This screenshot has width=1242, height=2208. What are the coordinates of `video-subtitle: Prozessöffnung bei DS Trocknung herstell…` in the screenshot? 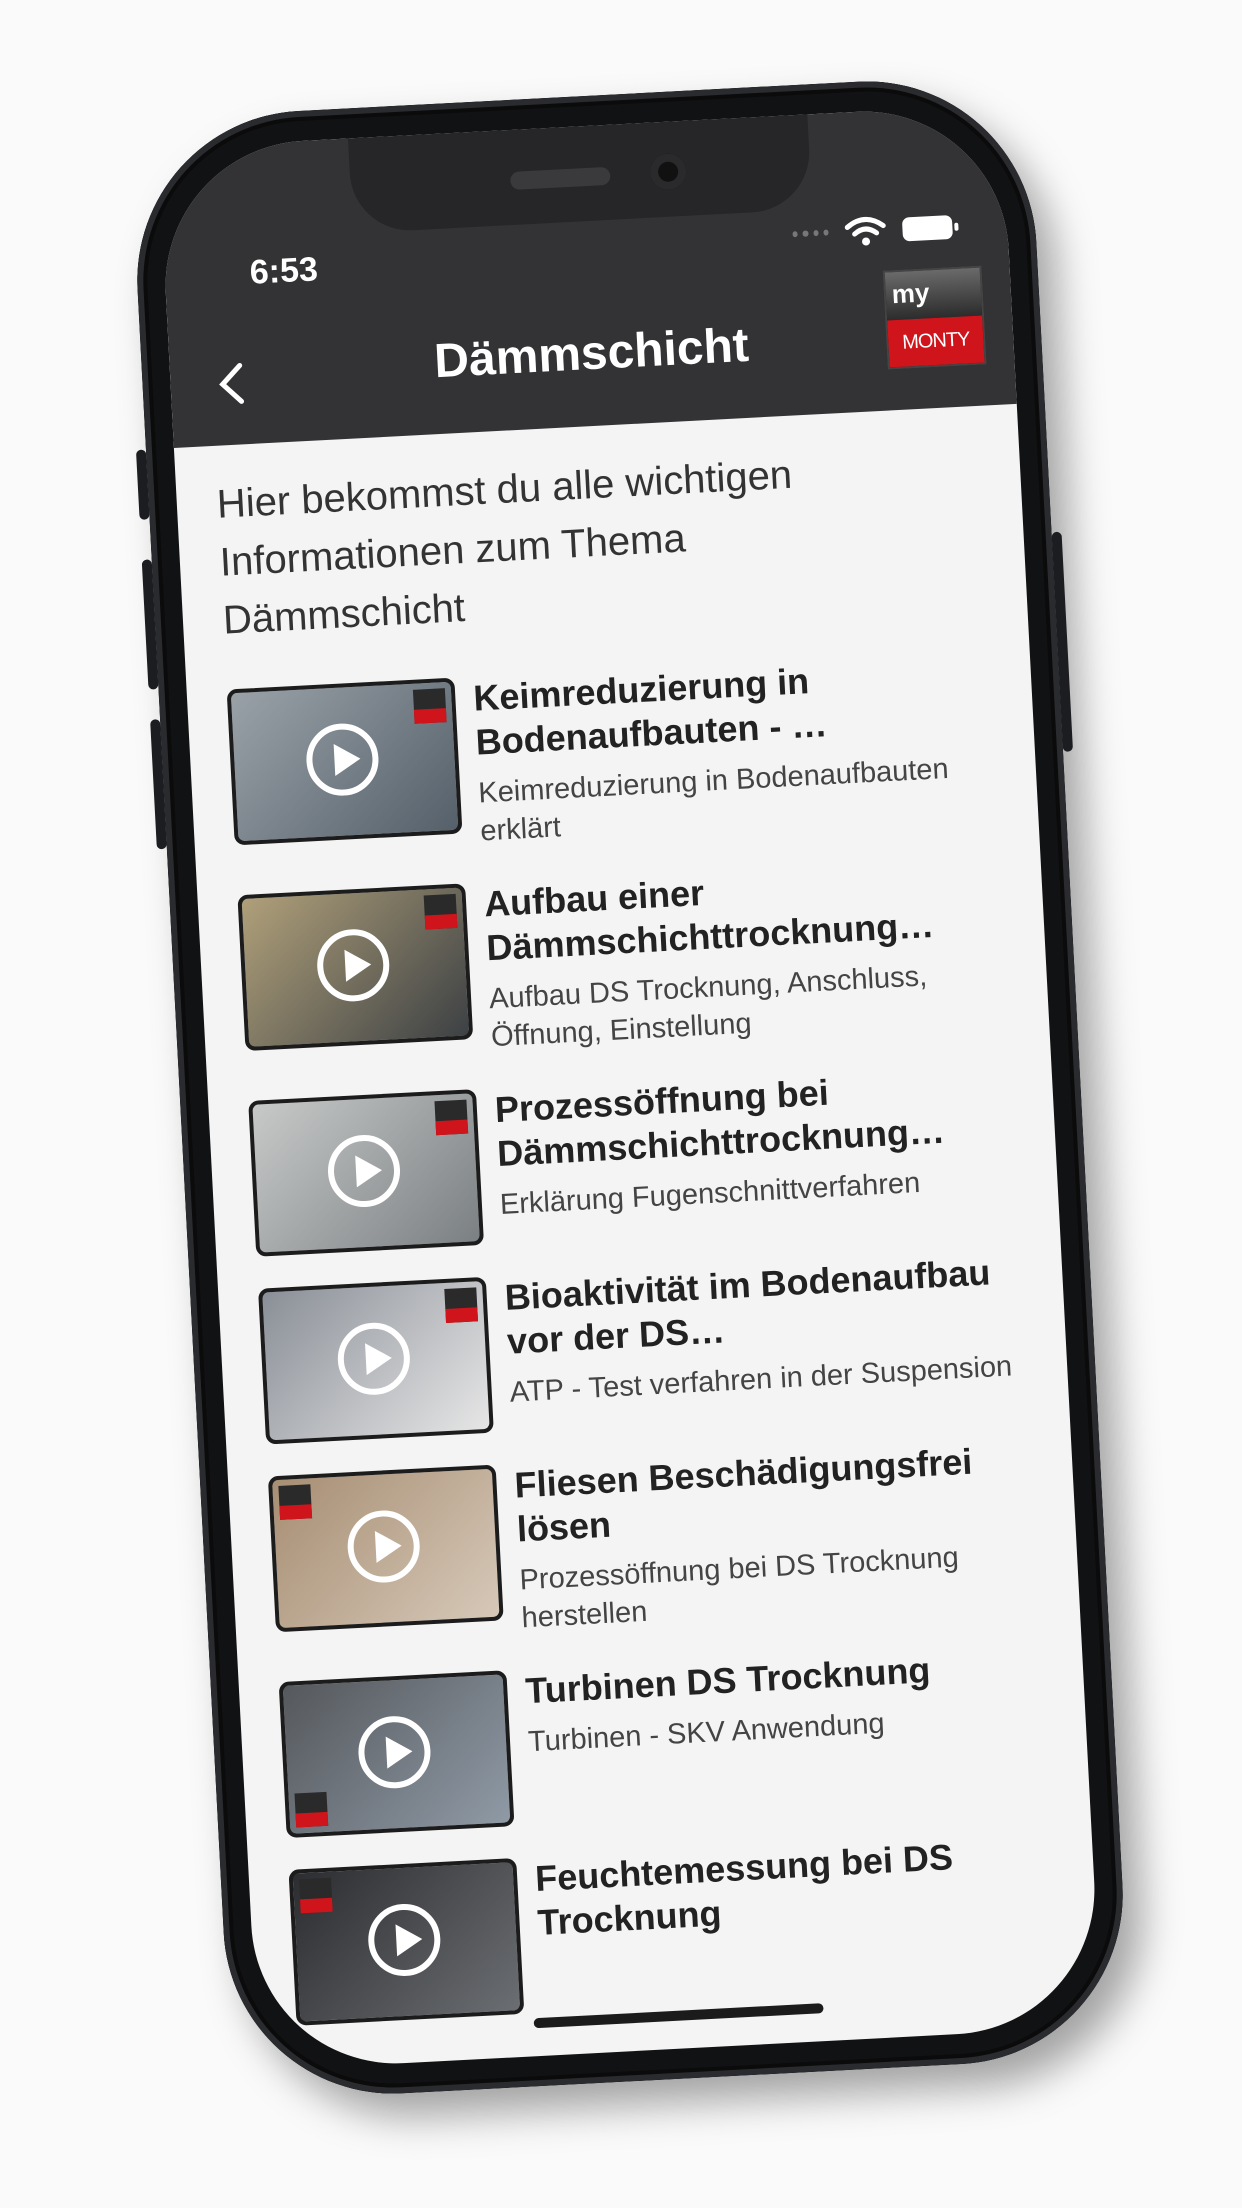 It's located at (739, 1588).